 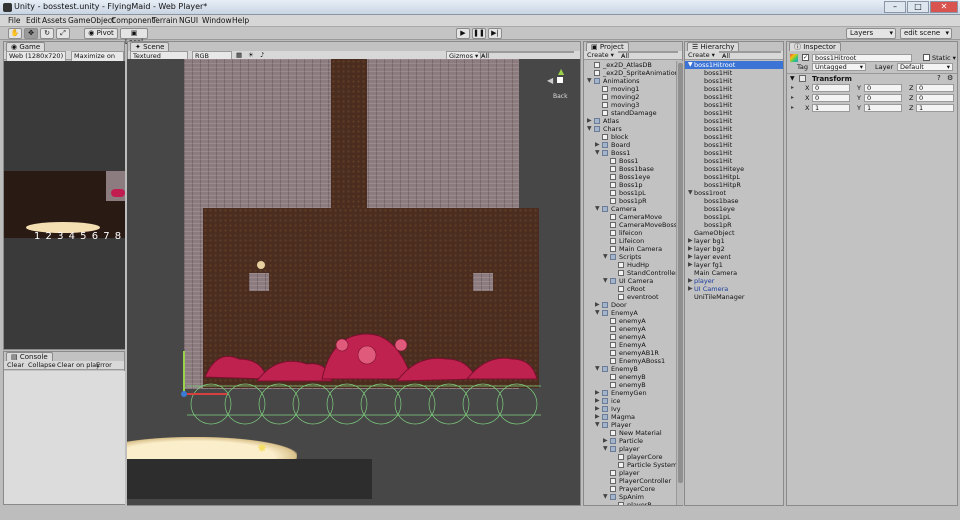 What do you see at coordinates (750, 55) in the screenshot?
I see `hierarchy-search-field: ⌕ All` at bounding box center [750, 55].